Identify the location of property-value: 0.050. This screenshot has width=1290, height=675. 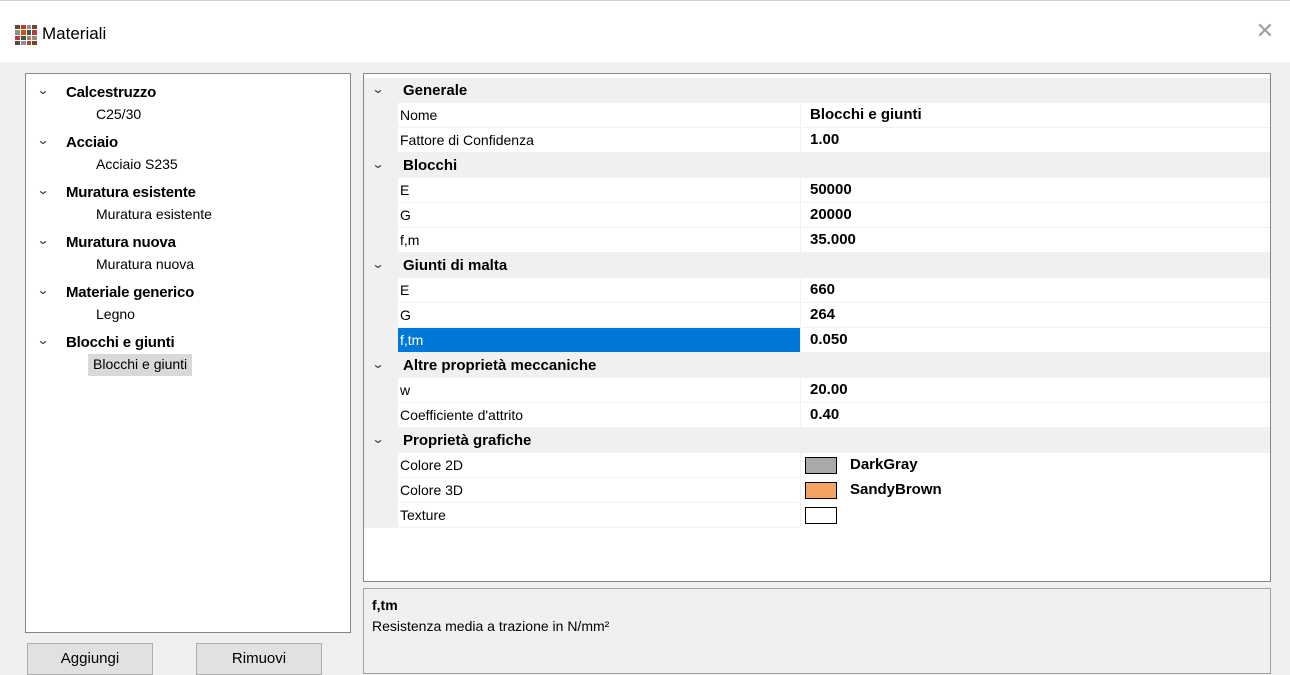
(1036, 340).